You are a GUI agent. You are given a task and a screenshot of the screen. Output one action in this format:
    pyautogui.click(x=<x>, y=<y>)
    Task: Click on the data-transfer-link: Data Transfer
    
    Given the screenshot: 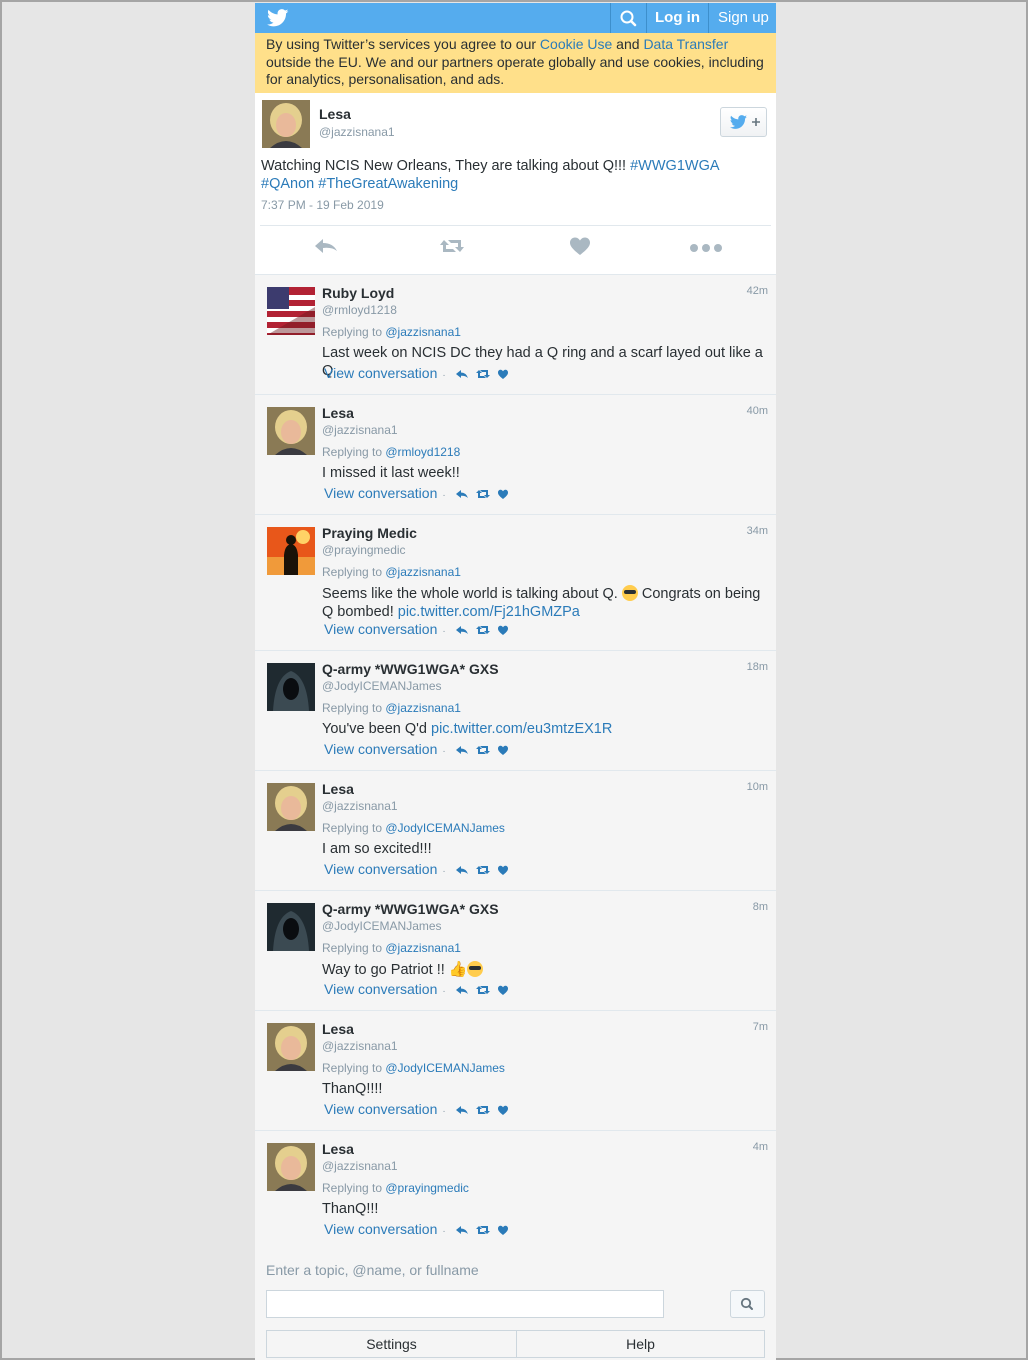 What is the action you would take?
    pyautogui.click(x=685, y=44)
    